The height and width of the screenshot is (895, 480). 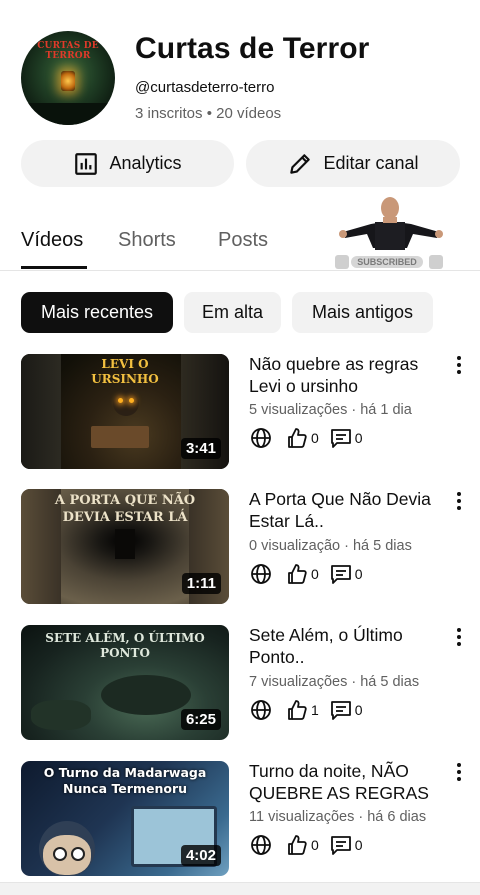 I want to click on video-thumbnail: A PORTA QUE NÃO DEVIA ESTAR LÁ 1:11, so click(x=125, y=546).